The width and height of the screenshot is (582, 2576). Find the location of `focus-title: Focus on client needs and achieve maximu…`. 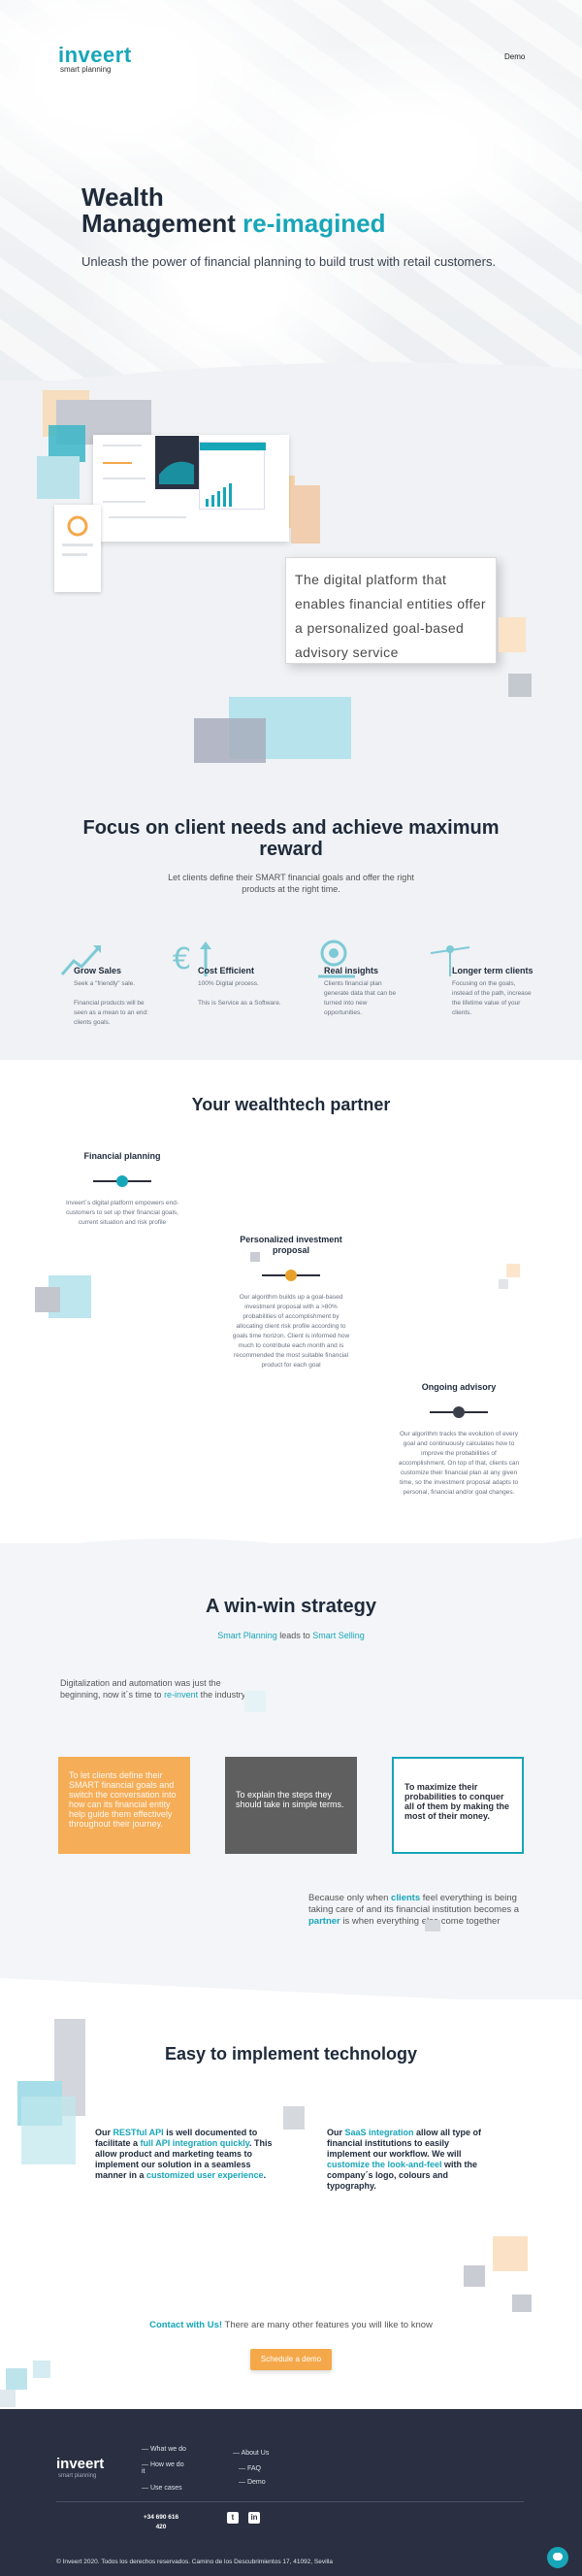

focus-title: Focus on client needs and achieve maximu… is located at coordinates (291, 838).